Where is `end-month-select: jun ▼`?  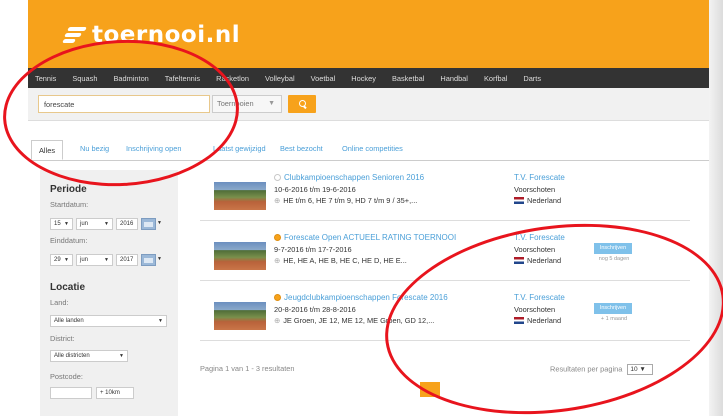
end-month-select: jun ▼ is located at coordinates (94, 260).